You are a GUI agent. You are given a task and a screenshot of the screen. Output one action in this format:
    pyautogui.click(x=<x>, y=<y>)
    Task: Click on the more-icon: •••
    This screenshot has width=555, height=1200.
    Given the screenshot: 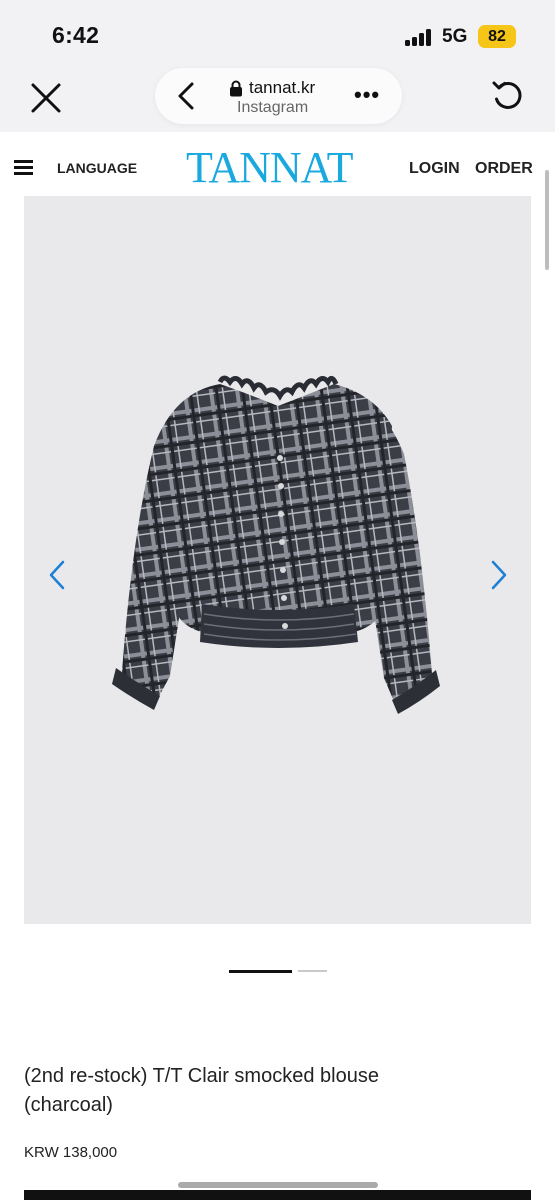 What is the action you would take?
    pyautogui.click(x=367, y=95)
    